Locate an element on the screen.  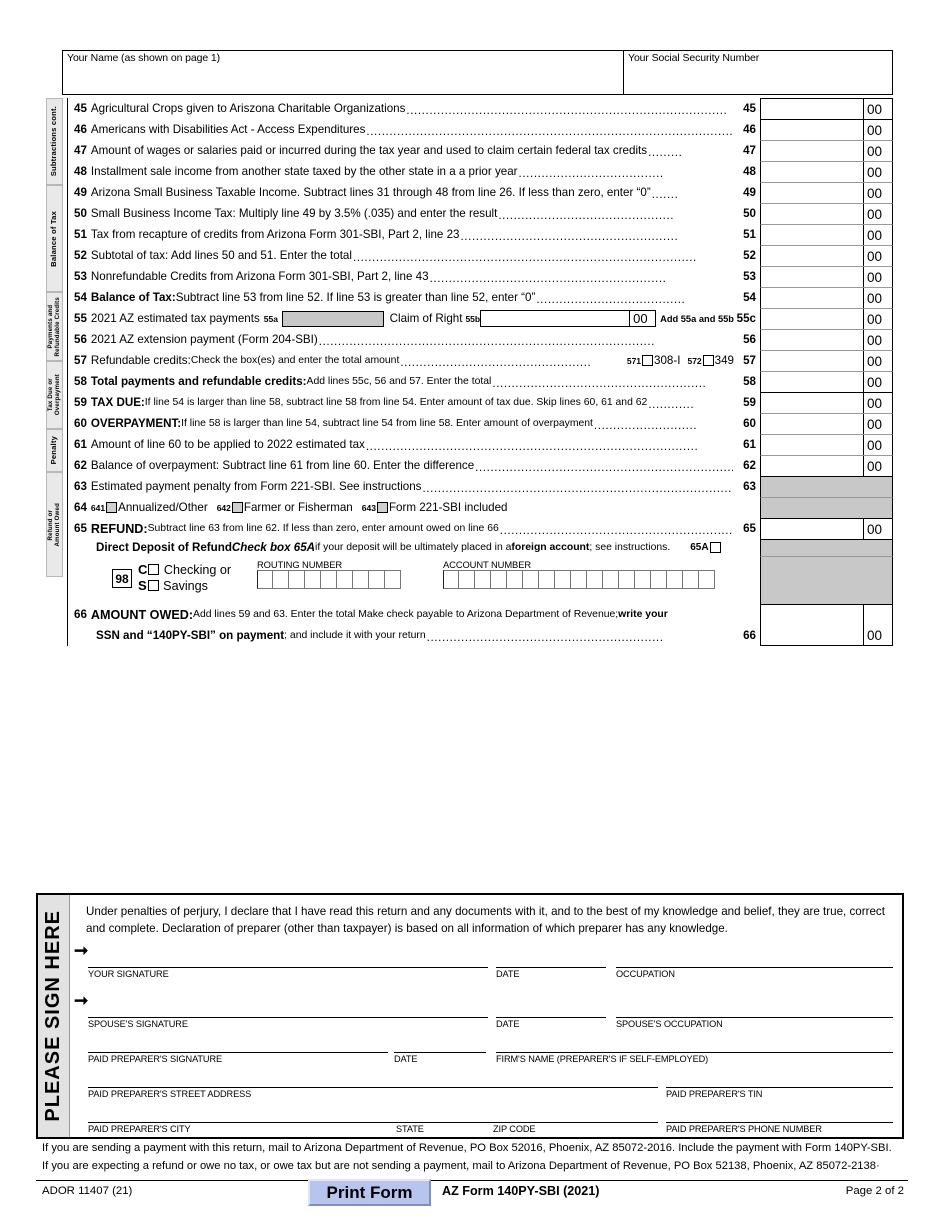
line-48-amount: 00 is located at coordinates (826, 171).